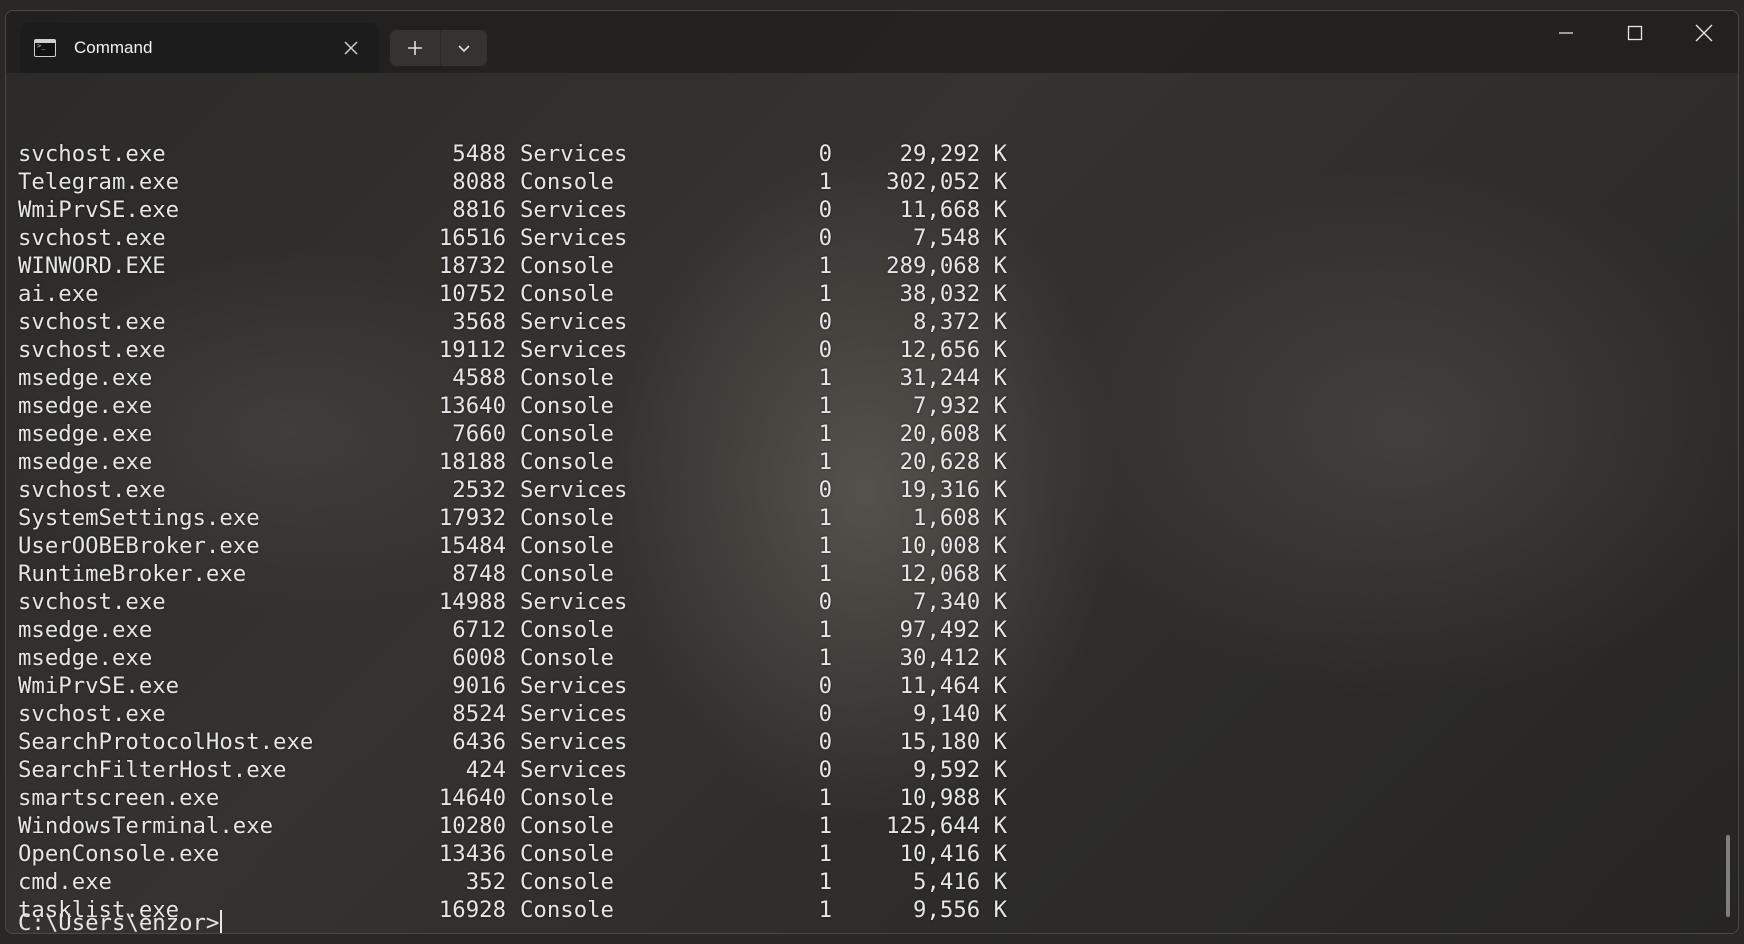  Describe the element at coordinates (858, 434) in the screenshot. I see `process-row: msedge.exe 7660 Console 1 20,608 K` at that location.